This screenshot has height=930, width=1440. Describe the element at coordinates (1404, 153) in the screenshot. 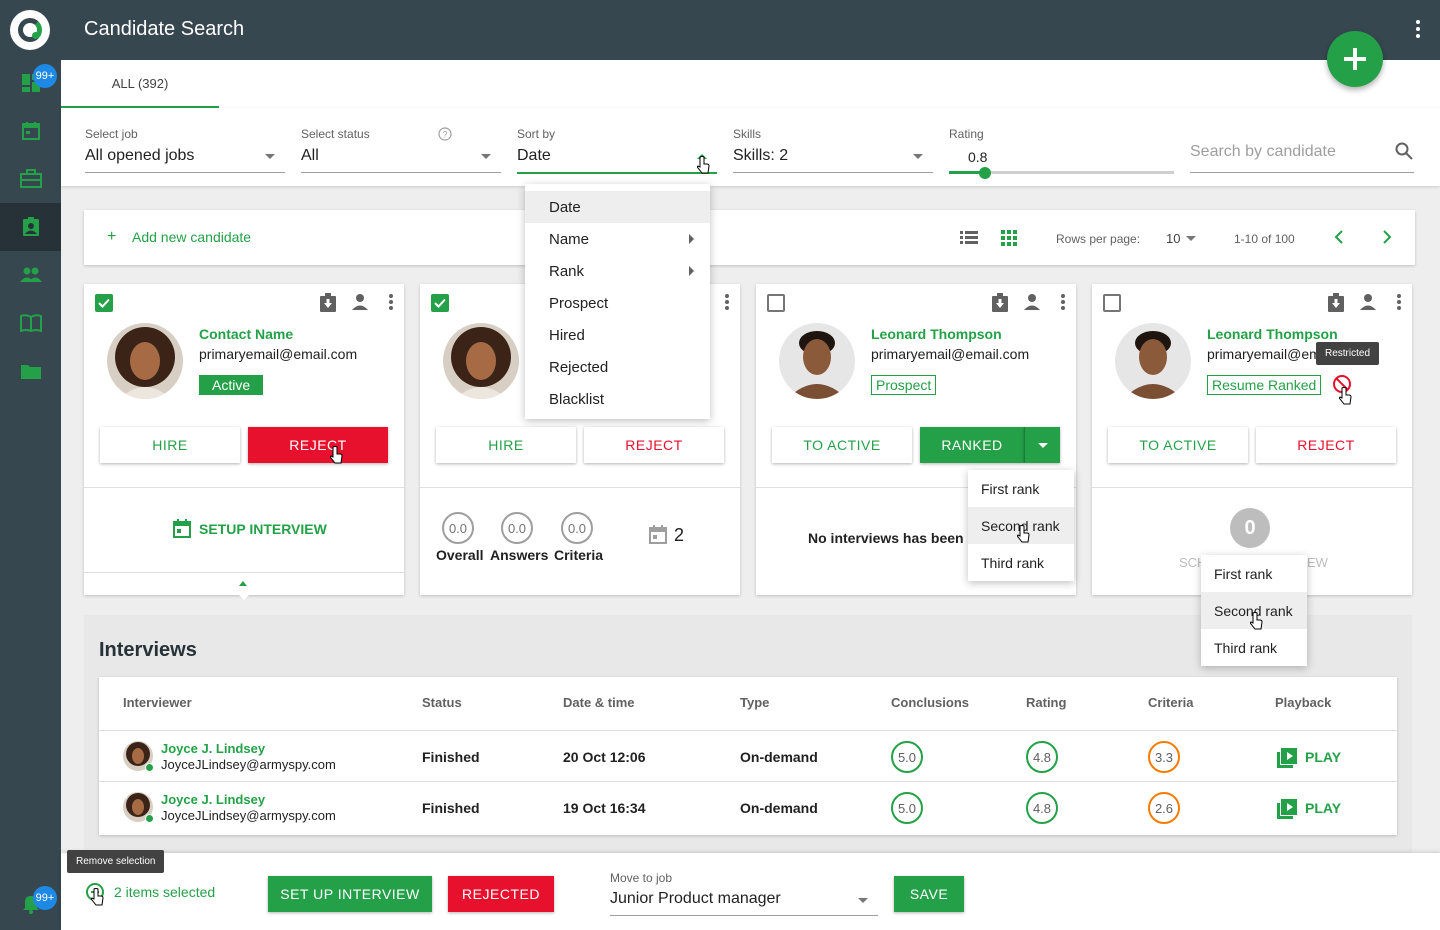

I see `search-icon` at that location.